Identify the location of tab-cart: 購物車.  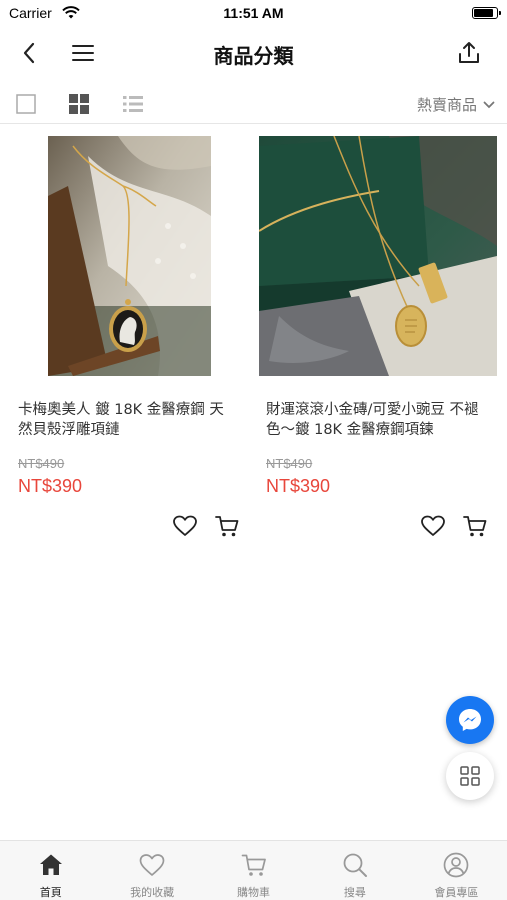
(253, 870).